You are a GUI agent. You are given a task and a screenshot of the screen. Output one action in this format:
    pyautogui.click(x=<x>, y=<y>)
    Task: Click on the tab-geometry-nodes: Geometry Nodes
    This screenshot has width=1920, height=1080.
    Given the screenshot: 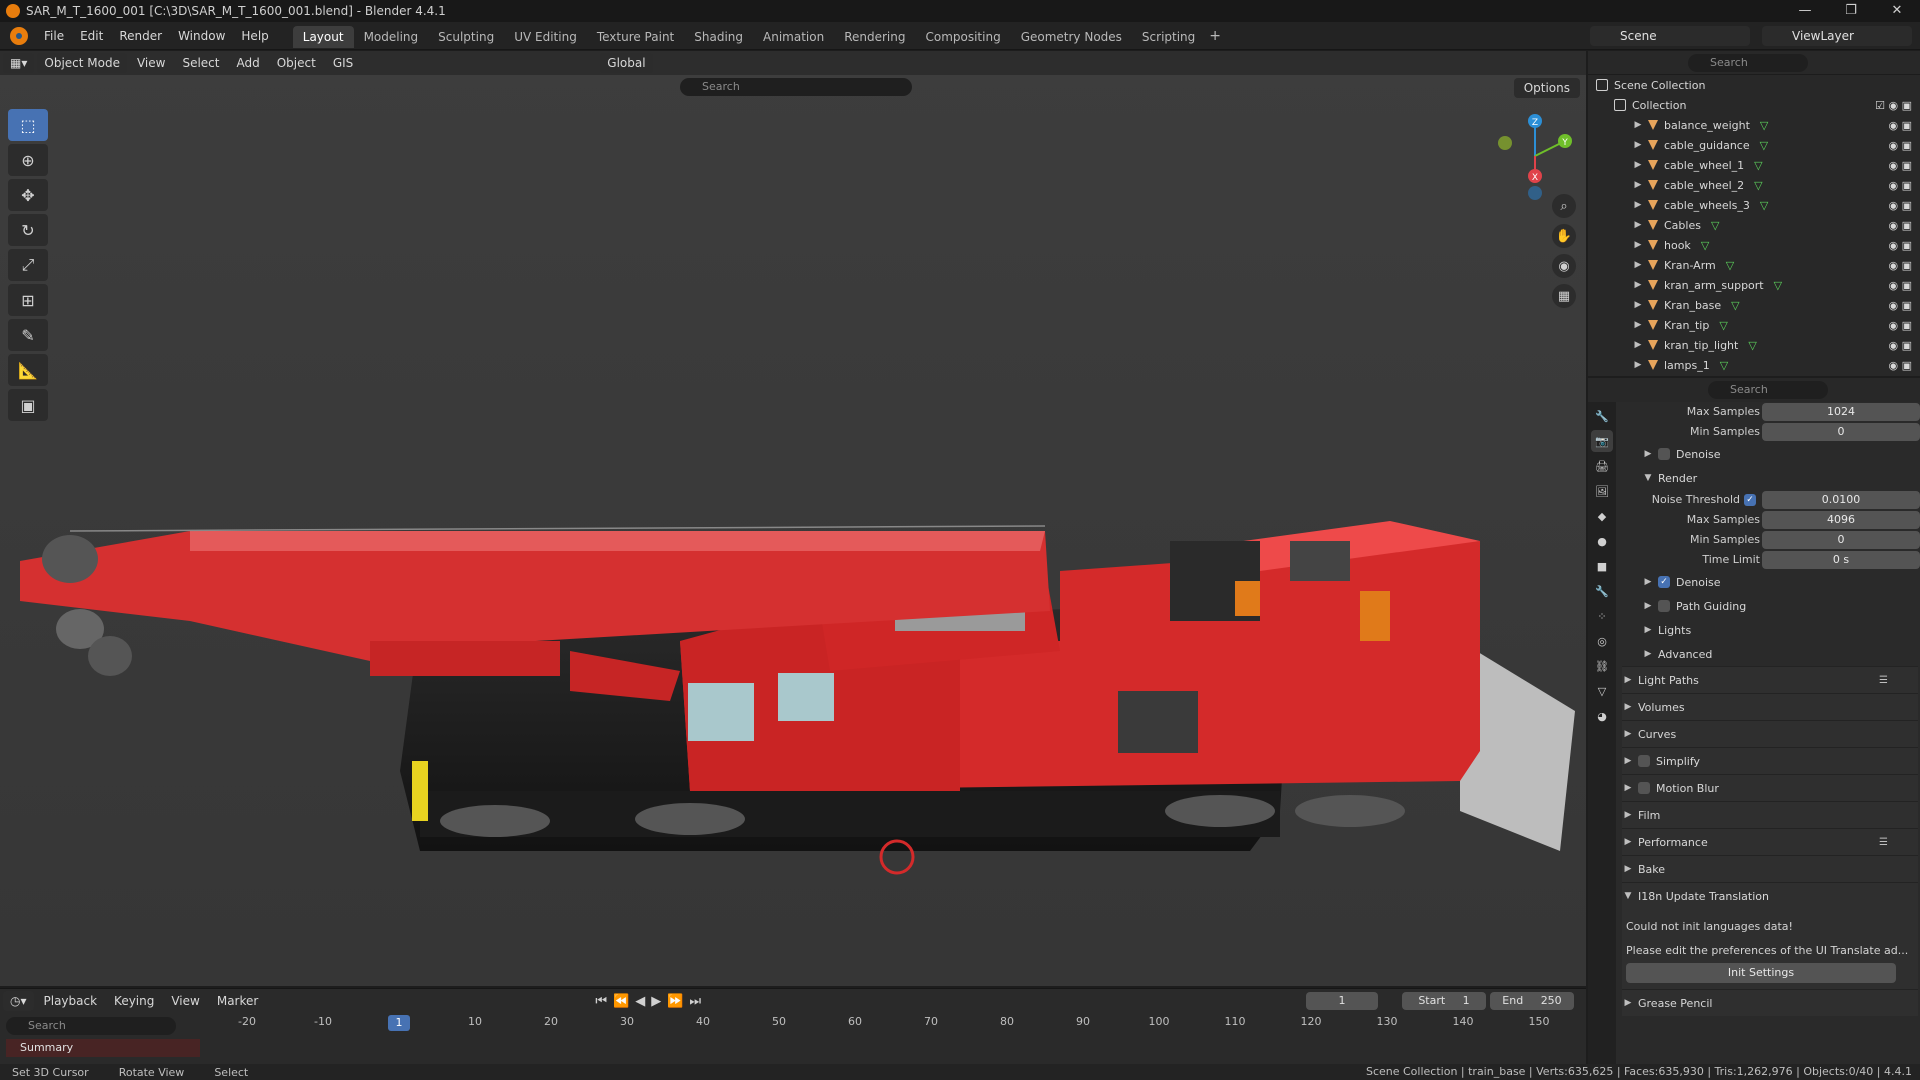 What is the action you would take?
    pyautogui.click(x=1071, y=37)
    